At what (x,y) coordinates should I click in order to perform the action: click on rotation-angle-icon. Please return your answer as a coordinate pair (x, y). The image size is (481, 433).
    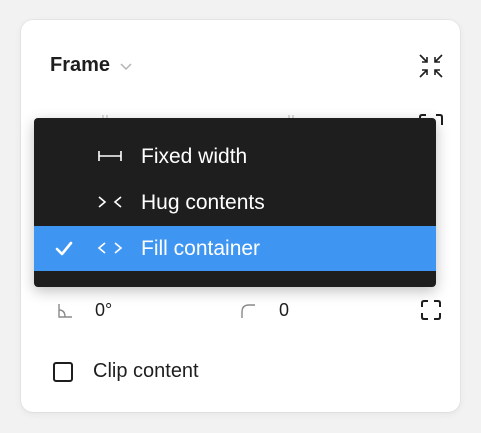
    Looking at the image, I should click on (65, 311).